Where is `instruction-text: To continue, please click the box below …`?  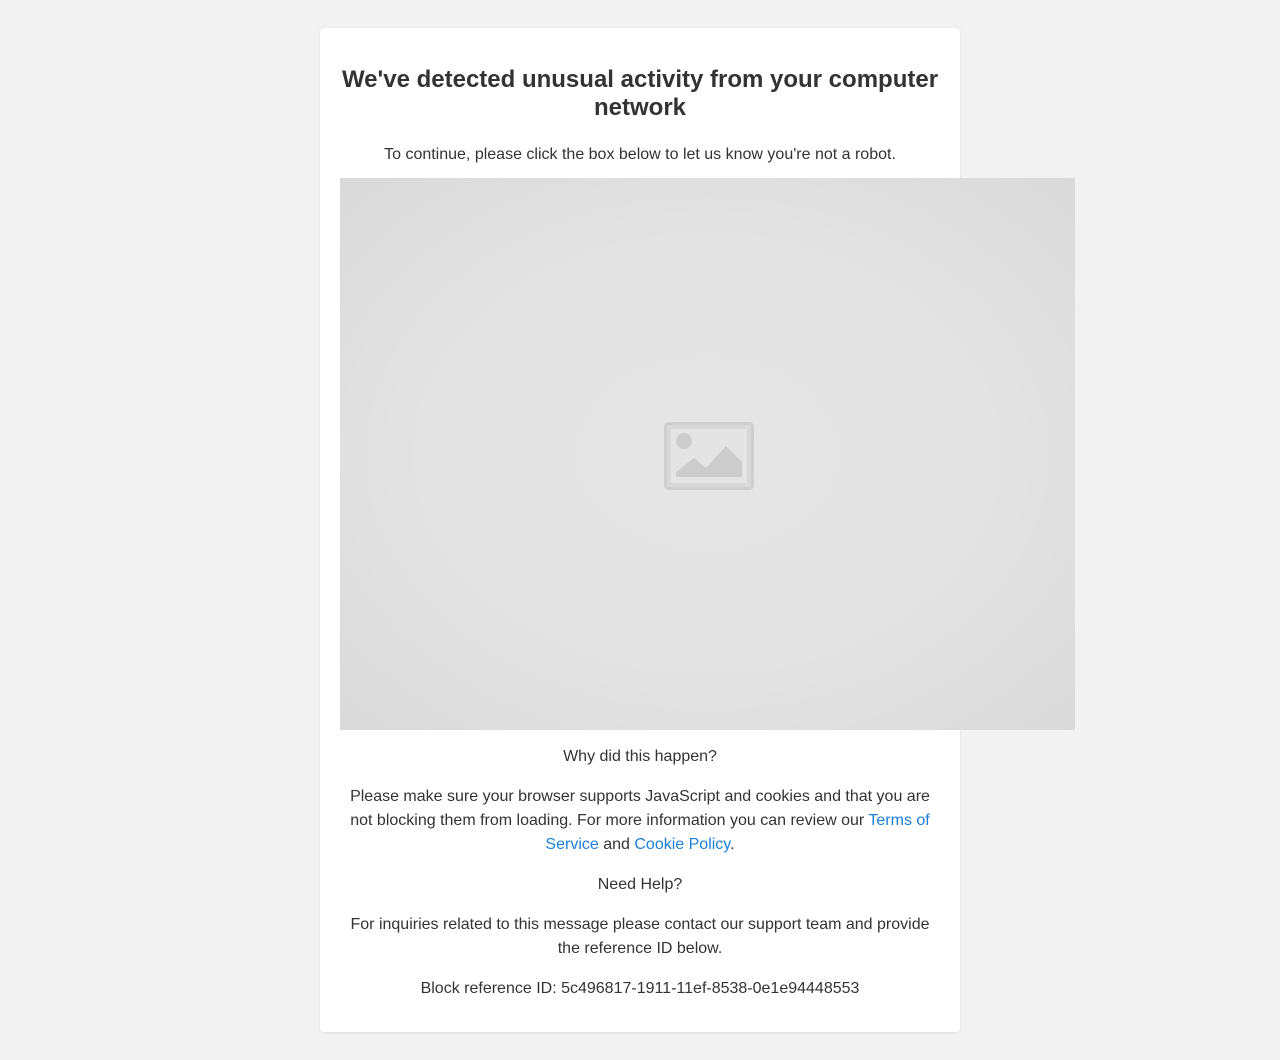 instruction-text: To continue, please click the box below … is located at coordinates (640, 154).